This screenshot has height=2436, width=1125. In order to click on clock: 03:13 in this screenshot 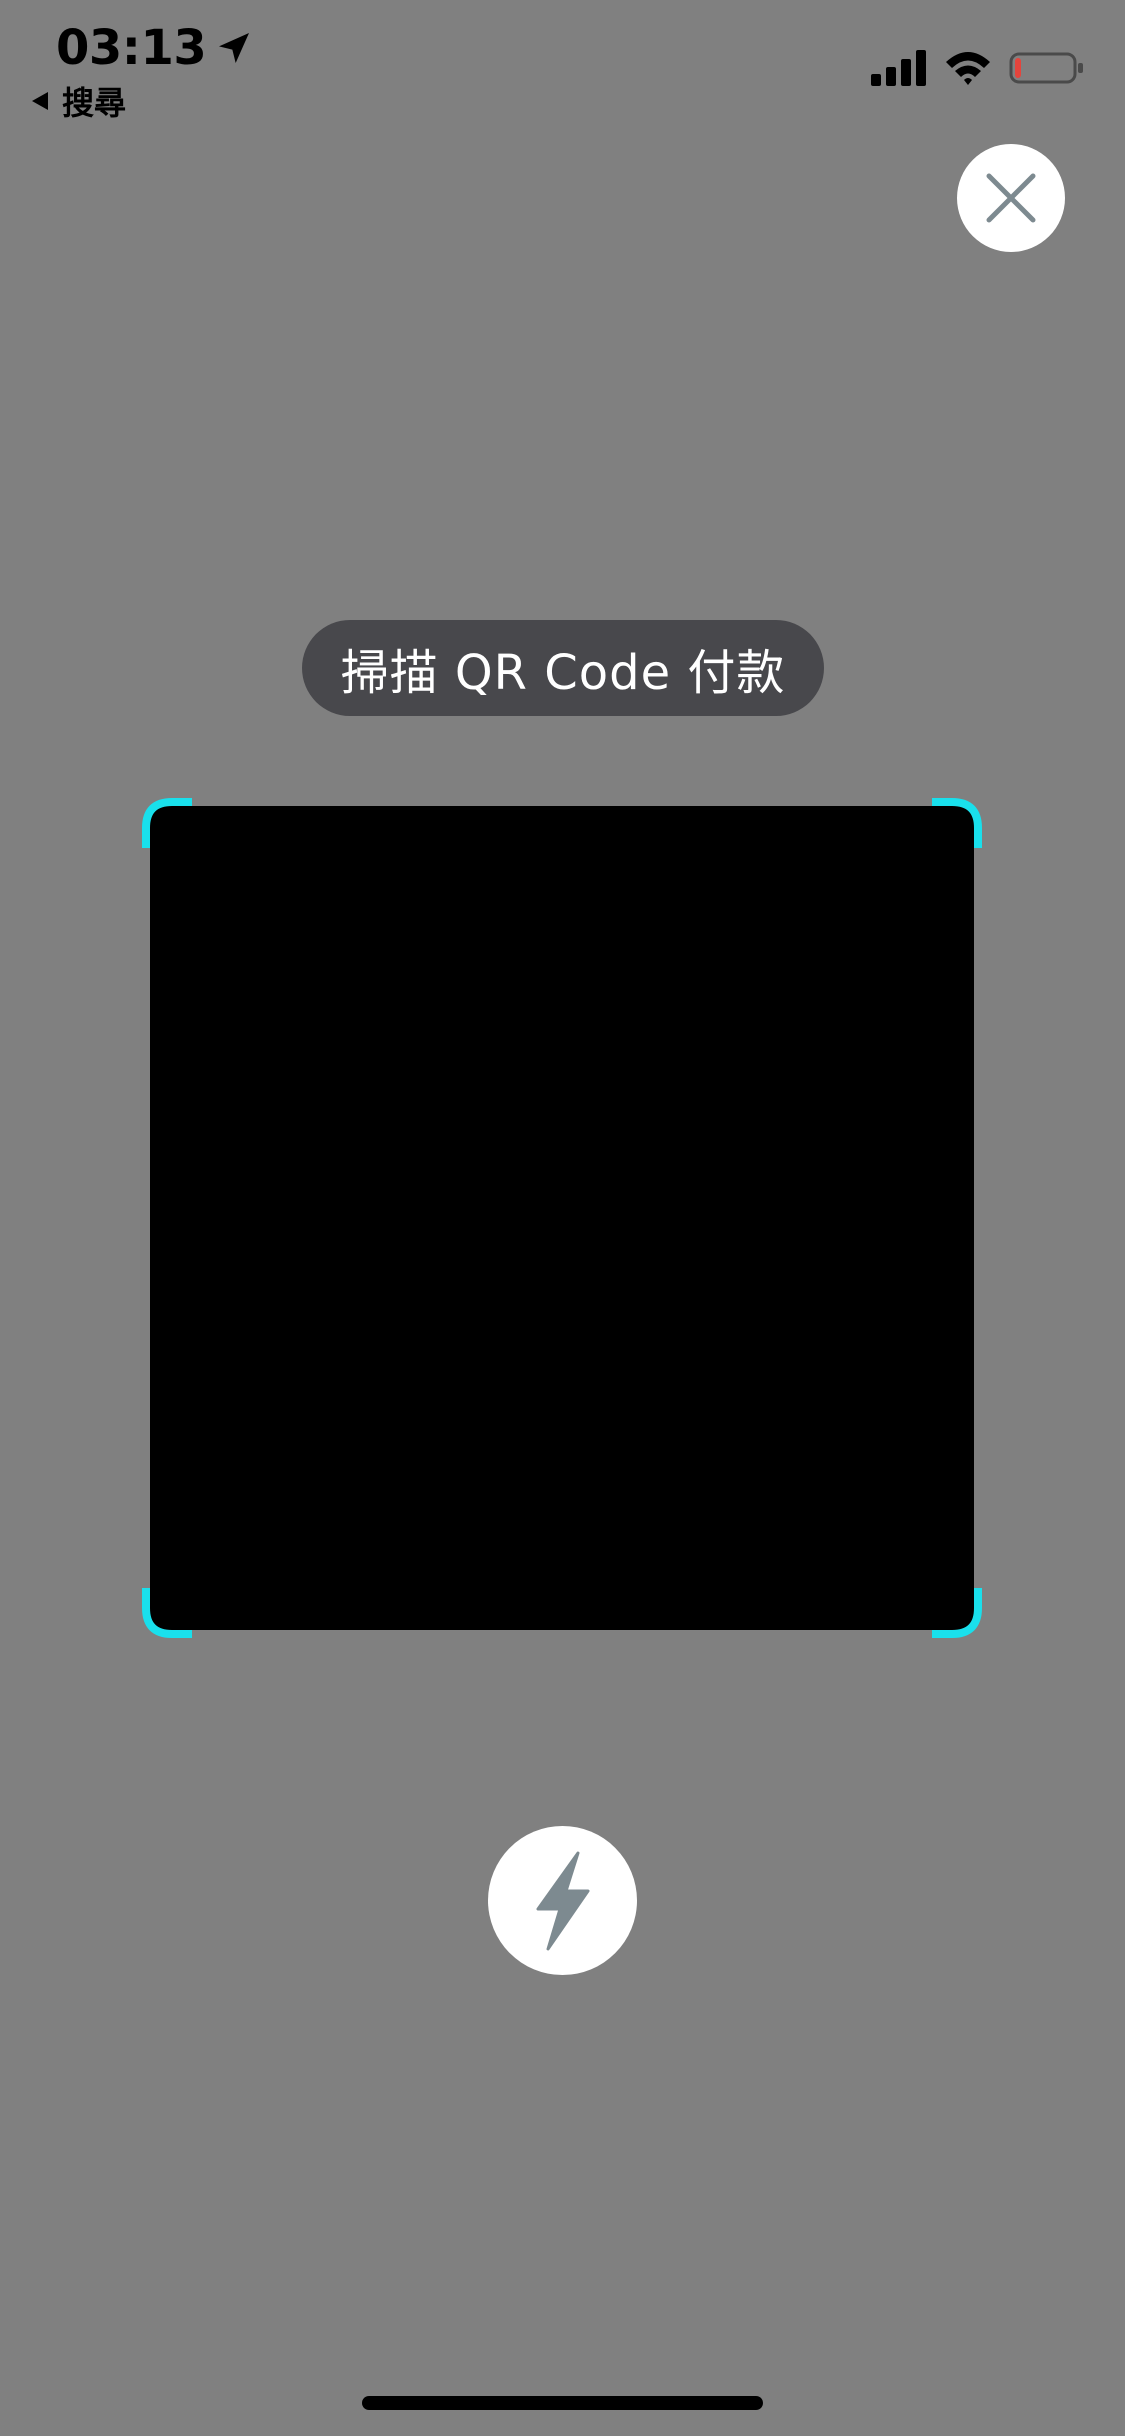, I will do `click(155, 48)`.